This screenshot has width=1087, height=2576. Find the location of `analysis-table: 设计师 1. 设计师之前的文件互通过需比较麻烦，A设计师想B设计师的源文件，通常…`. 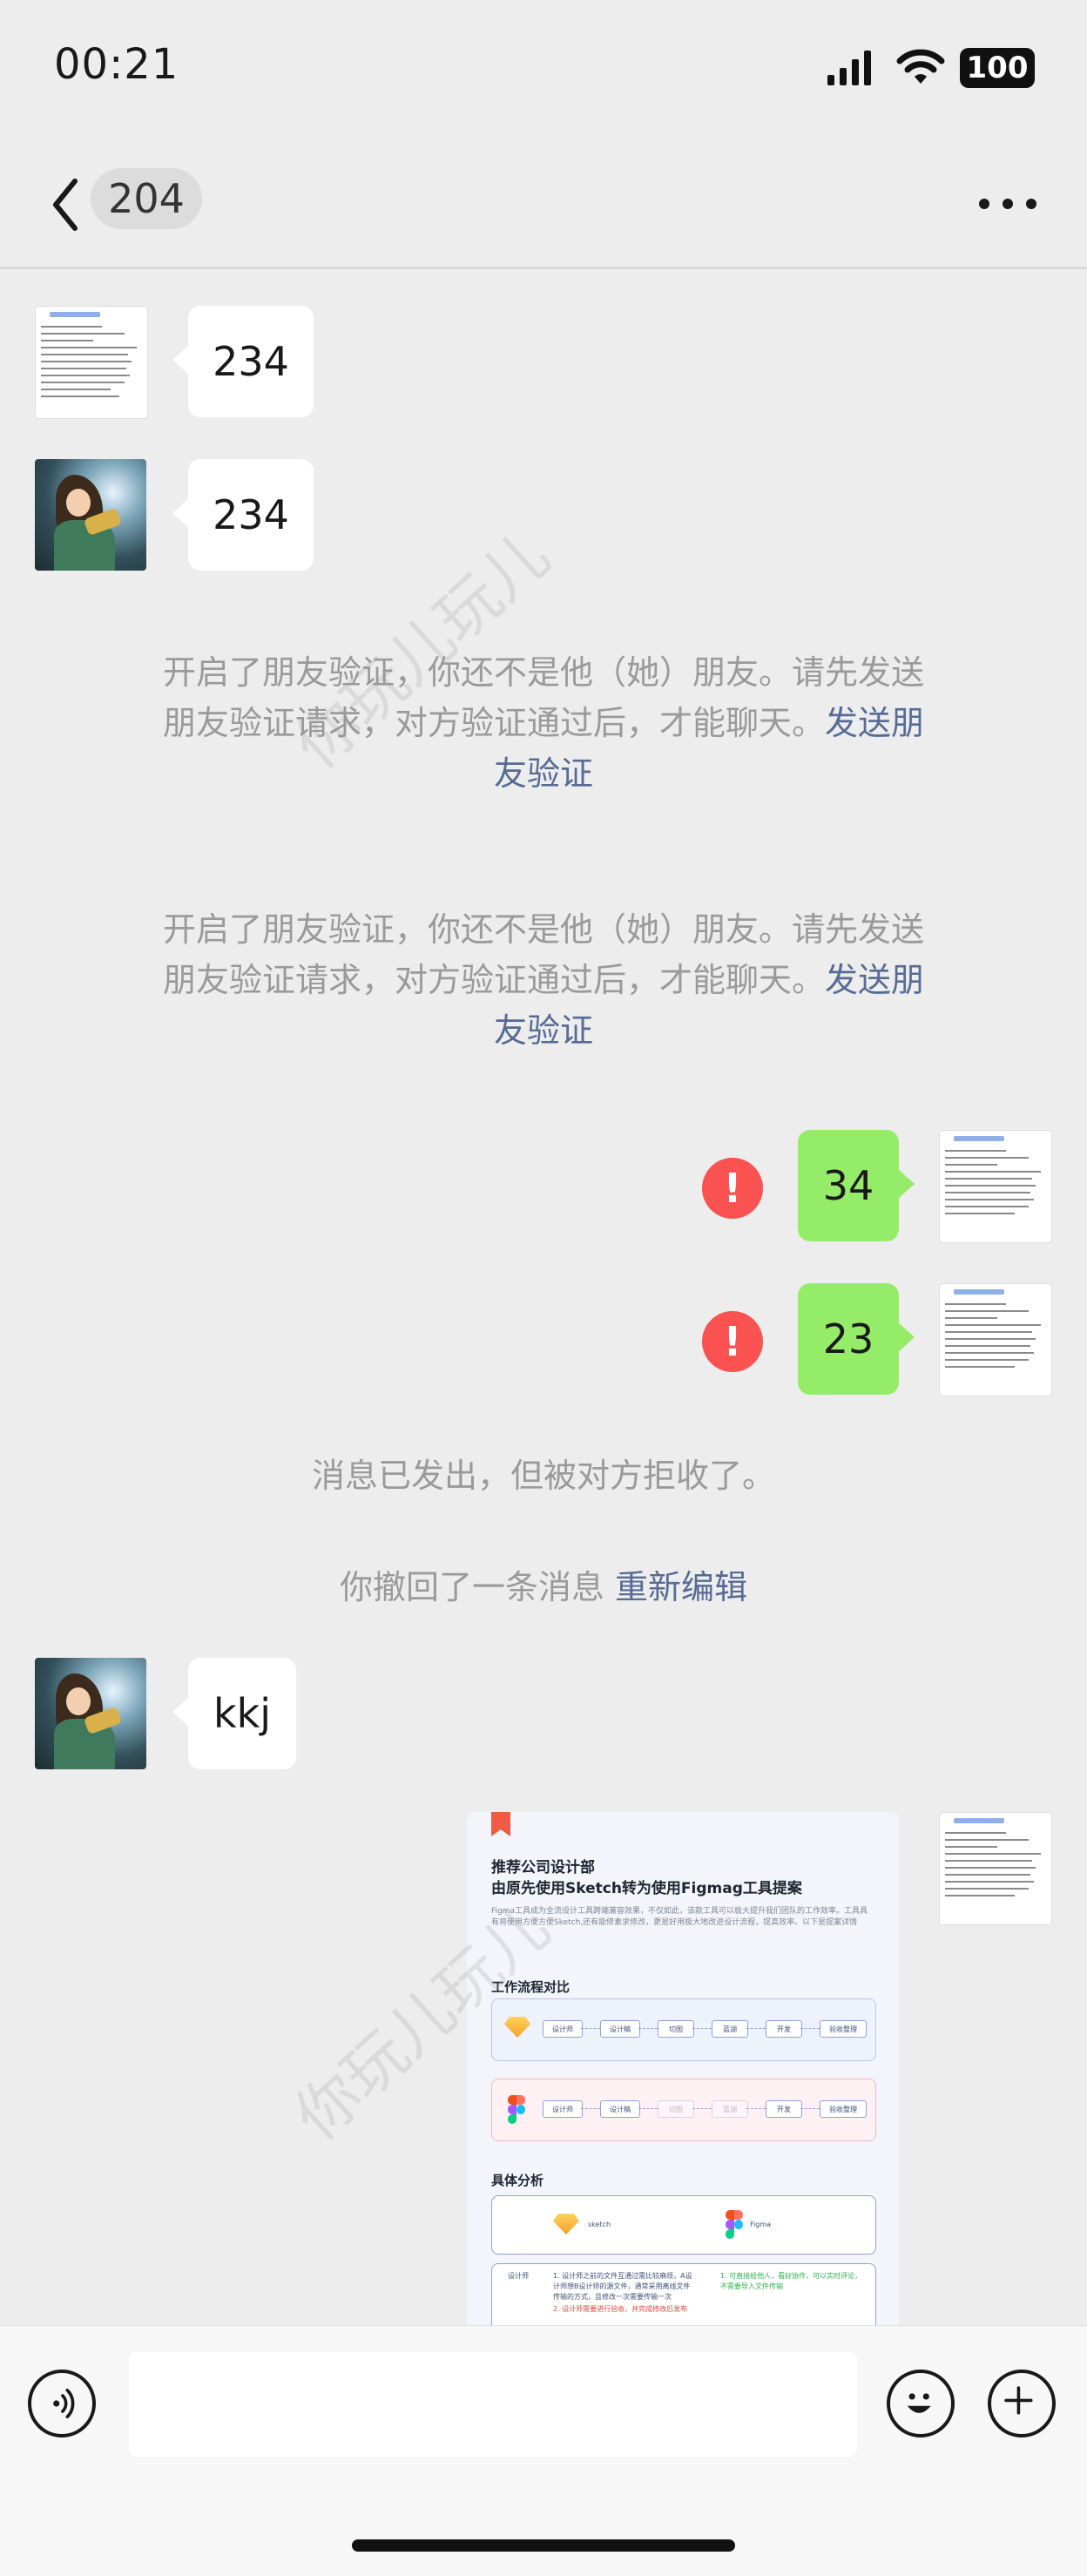

analysis-table: 设计师 1. 设计师之前的文件互通过需比较麻烦，A设计师想B设计师的源文件，通常… is located at coordinates (683, 2294).